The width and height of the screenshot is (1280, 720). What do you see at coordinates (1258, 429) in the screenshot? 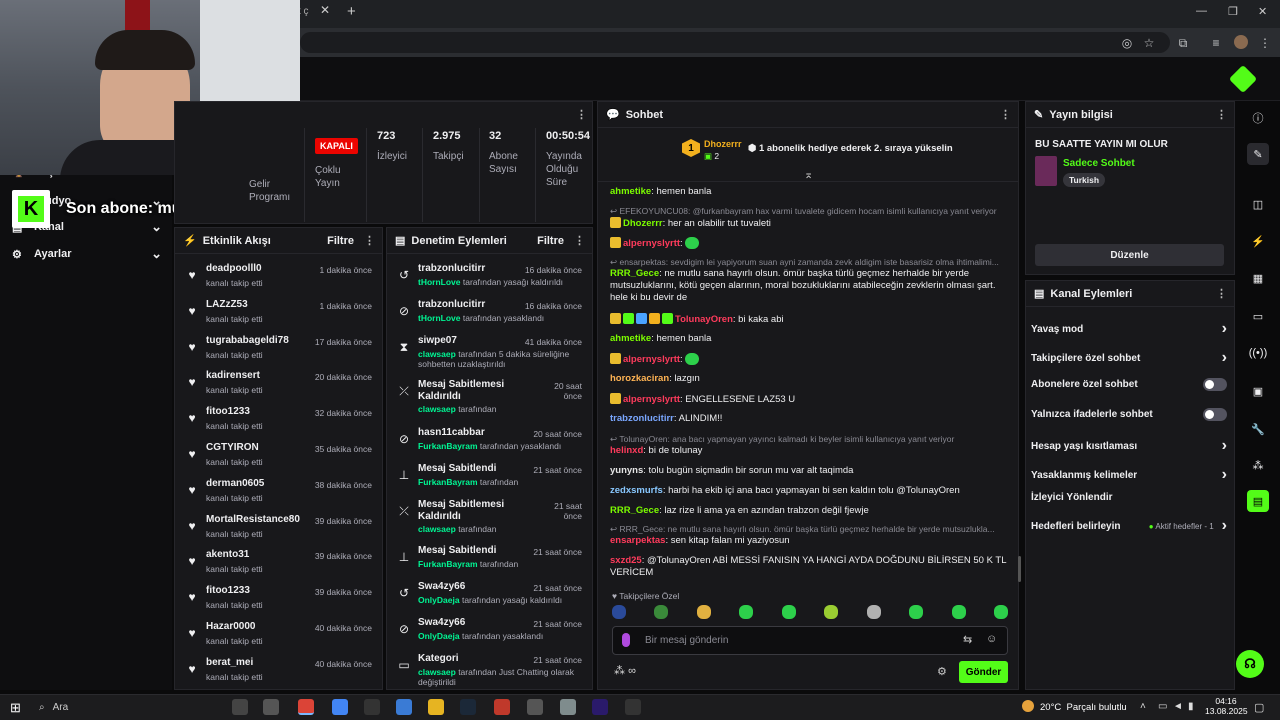
I see `wrench-icon: 🔧` at bounding box center [1258, 429].